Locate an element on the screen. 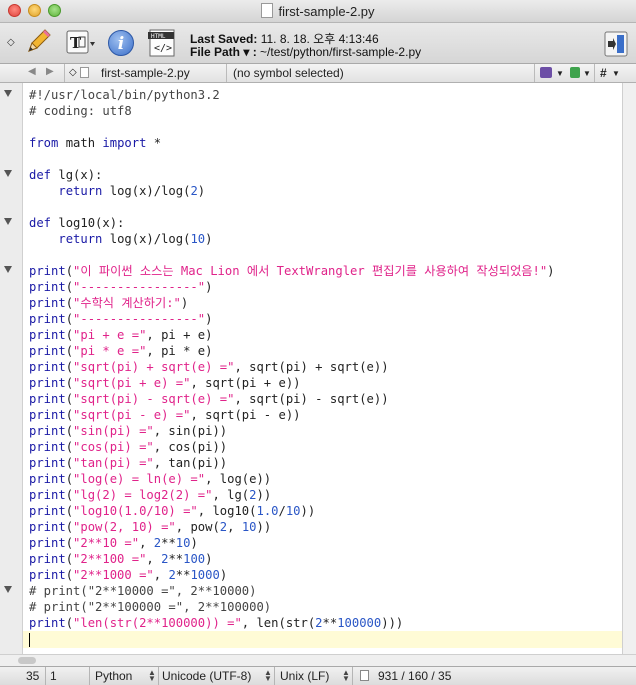  code-line: print("pi + e =", pi + e) is located at coordinates (292, 335).